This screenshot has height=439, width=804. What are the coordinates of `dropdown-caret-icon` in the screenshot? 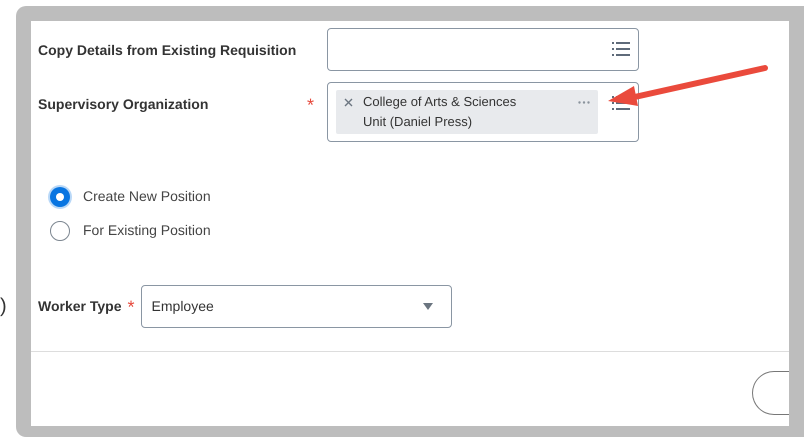 It's located at (427, 306).